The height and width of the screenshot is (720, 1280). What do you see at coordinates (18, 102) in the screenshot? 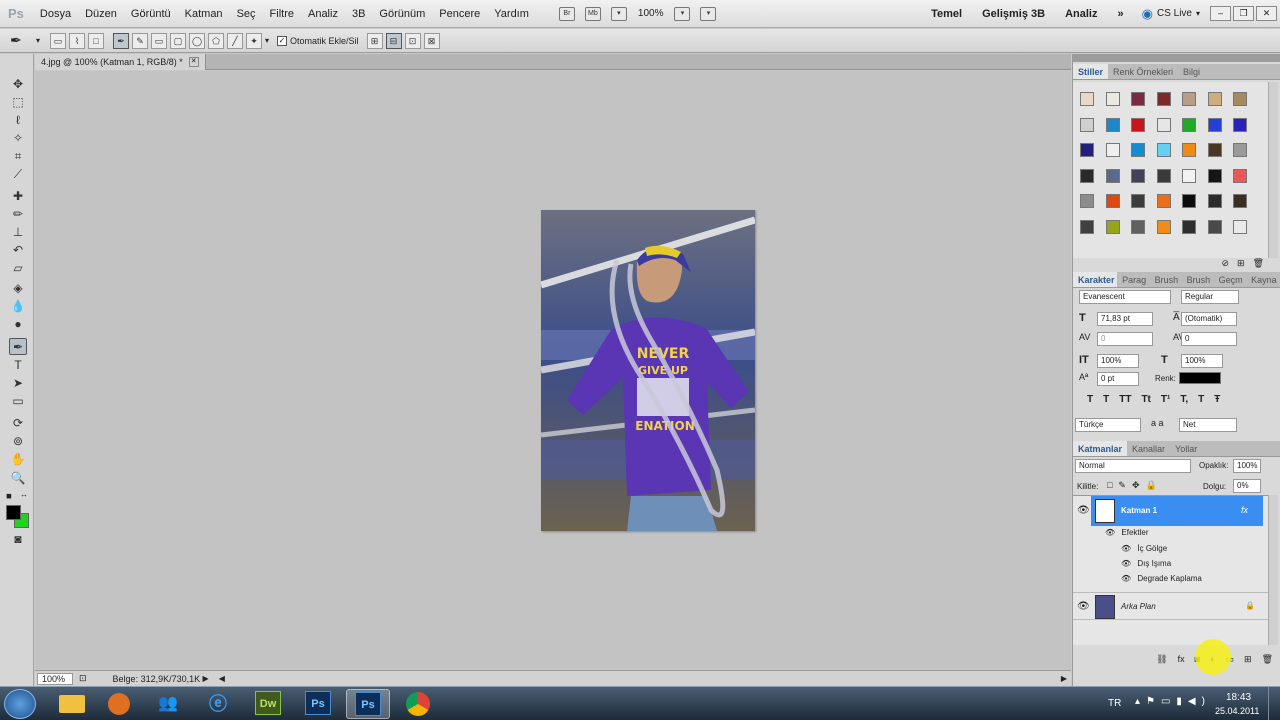
I see `marquee-tool-icon: ⬚` at bounding box center [18, 102].